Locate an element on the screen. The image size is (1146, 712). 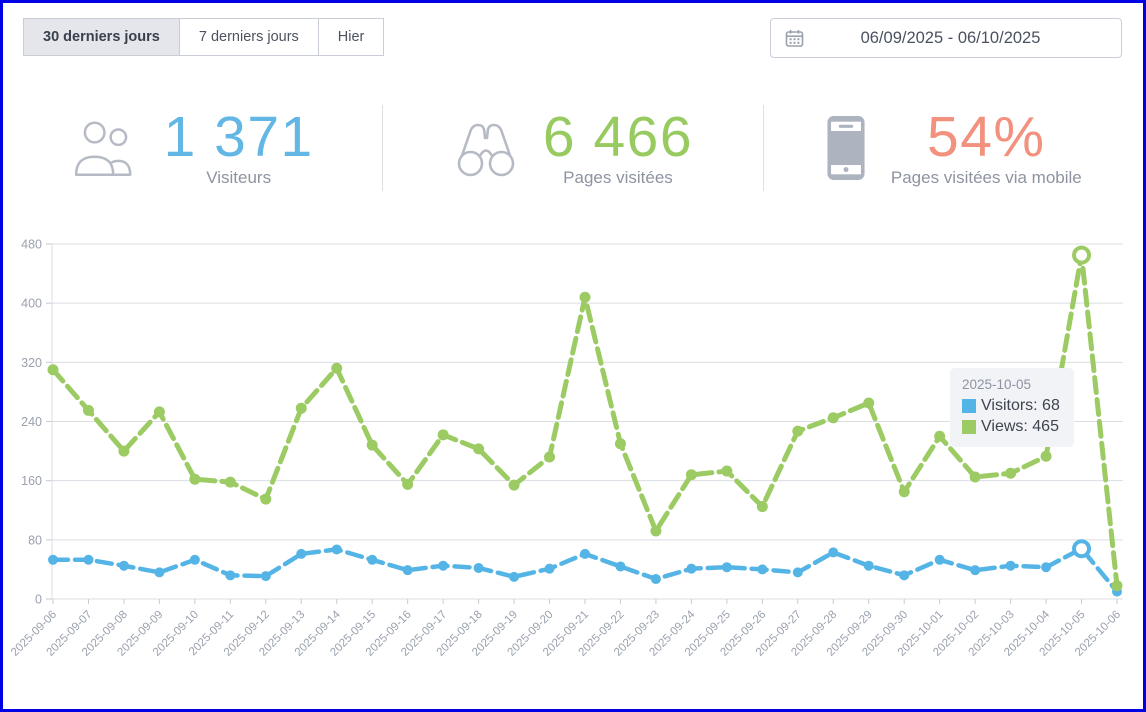
stat-mobile-share: 54% Pages visitées via mobile is located at coordinates (953, 147).